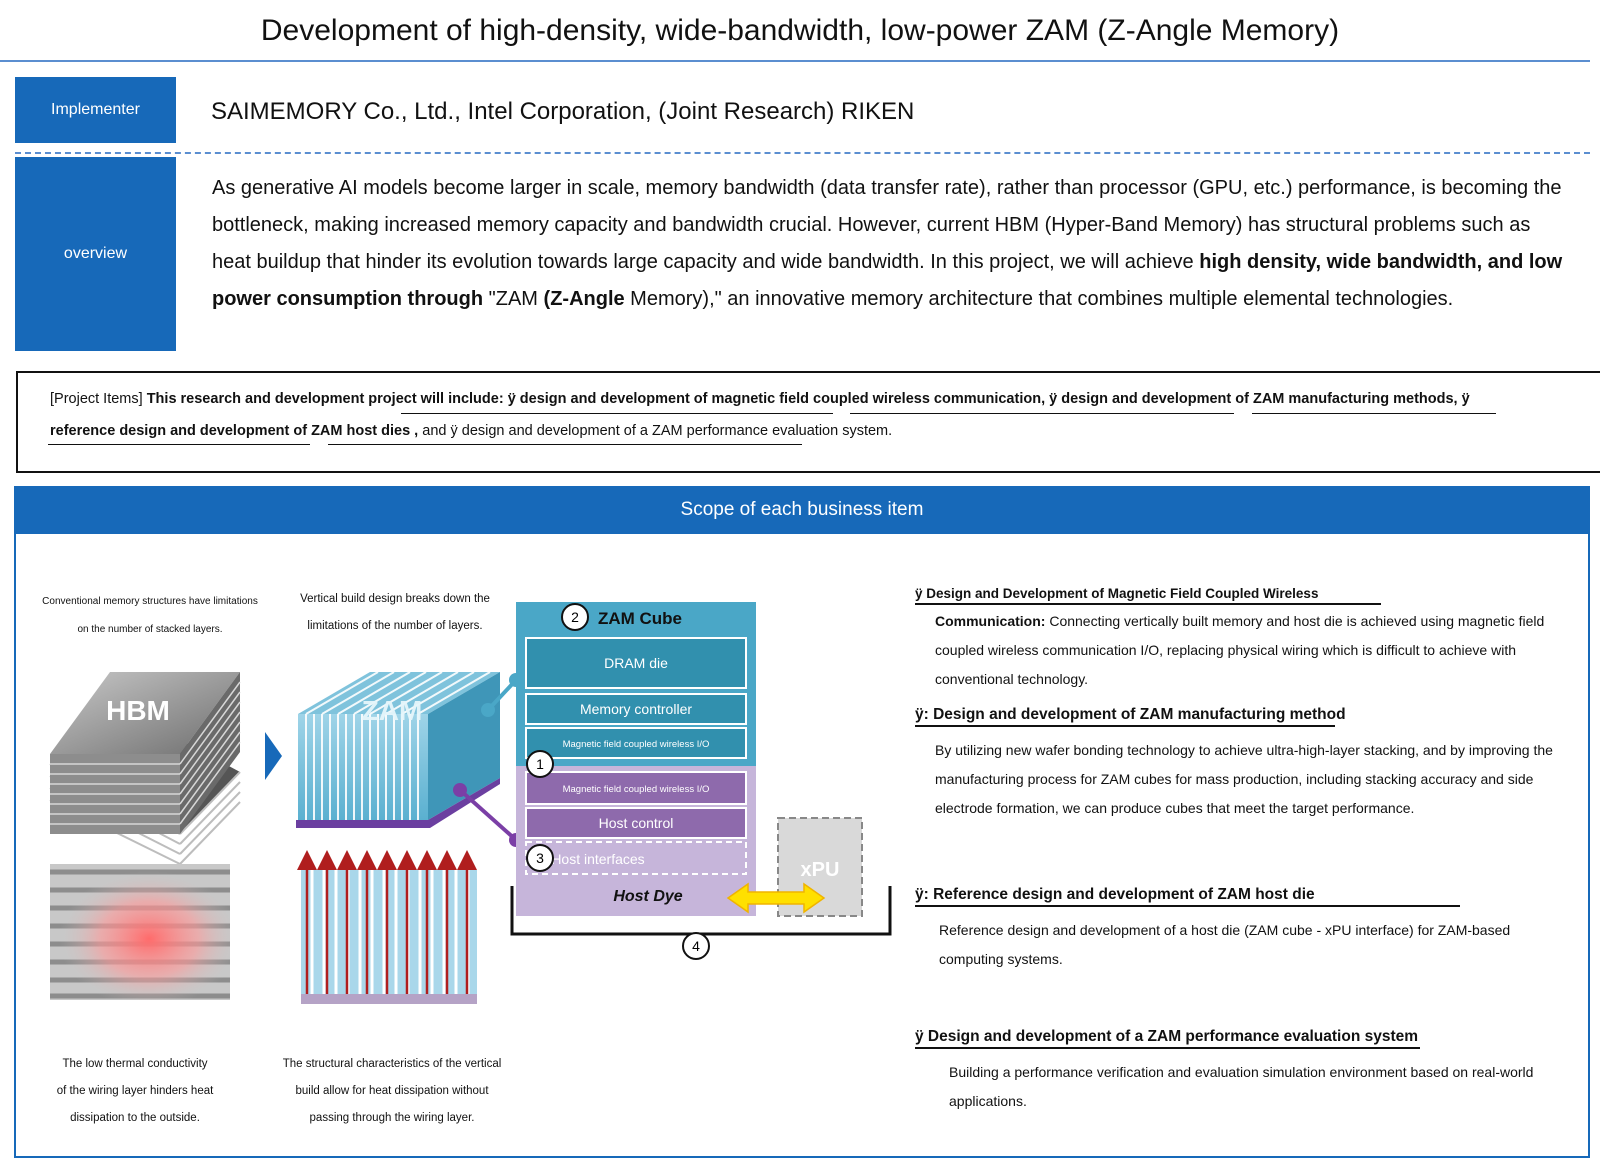 This screenshot has width=1600, height=1166. I want to click on implementer-label: Implementer, so click(95, 110).